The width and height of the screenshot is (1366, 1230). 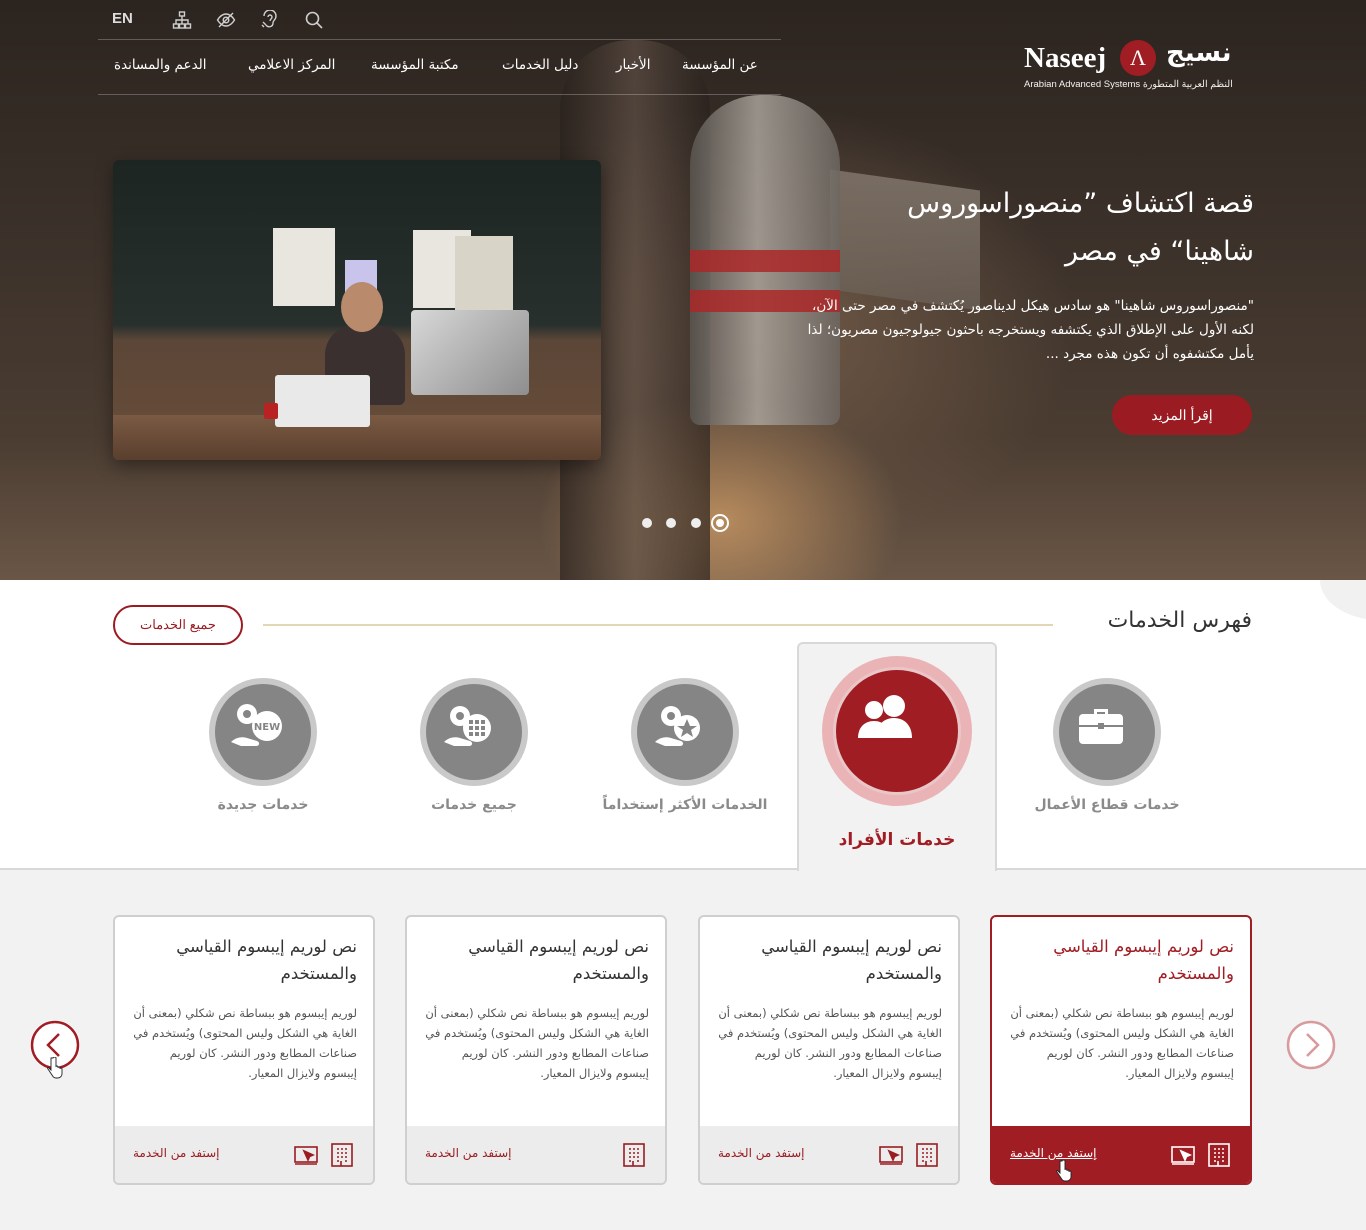 I want to click on logo-arabic: نسيج, so click(x=1199, y=53).